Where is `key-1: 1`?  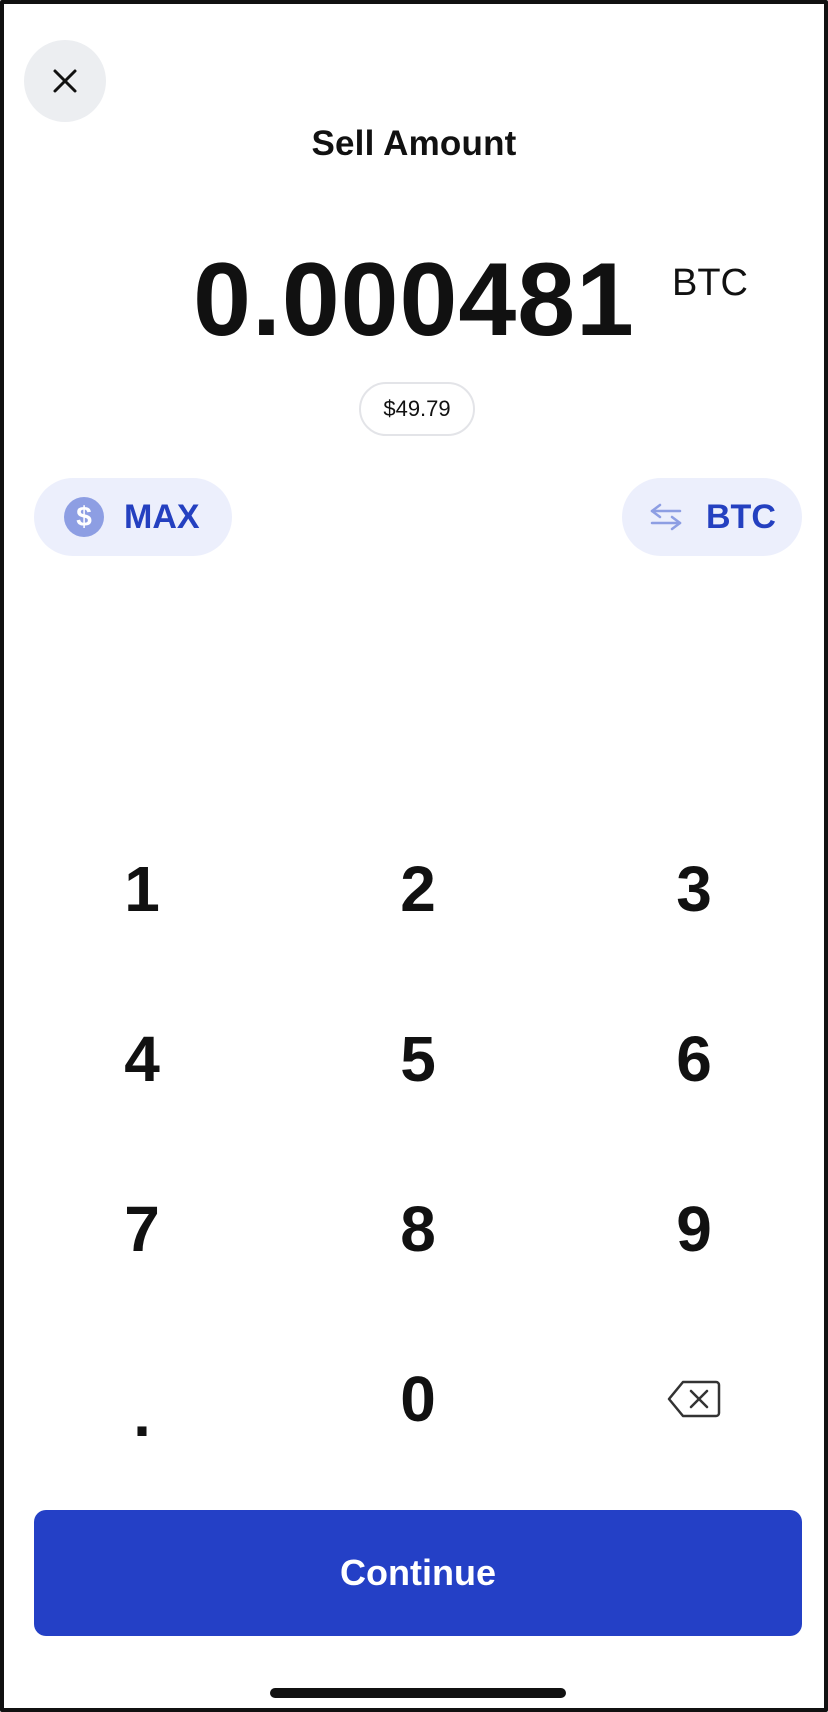
key-1: 1 is located at coordinates (142, 889).